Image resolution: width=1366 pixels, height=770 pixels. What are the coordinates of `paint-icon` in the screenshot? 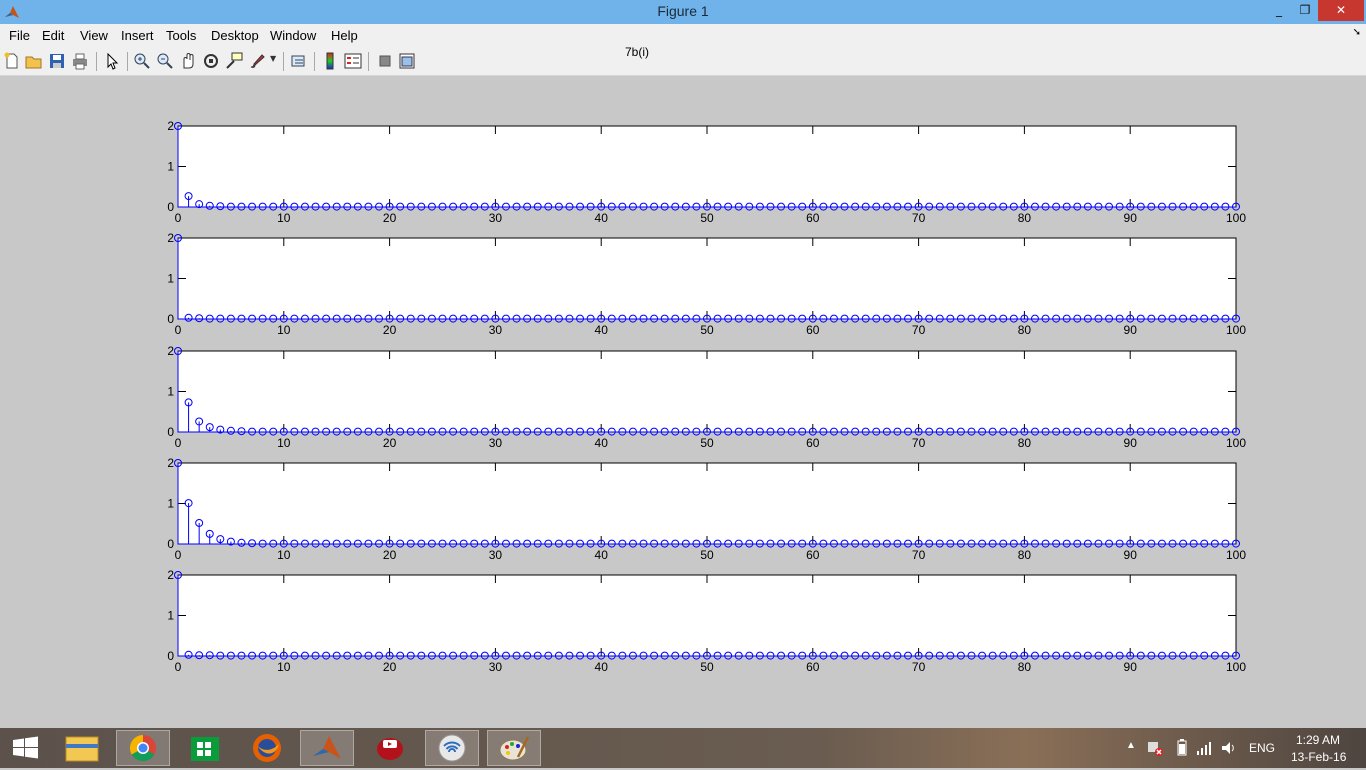 It's located at (514, 748).